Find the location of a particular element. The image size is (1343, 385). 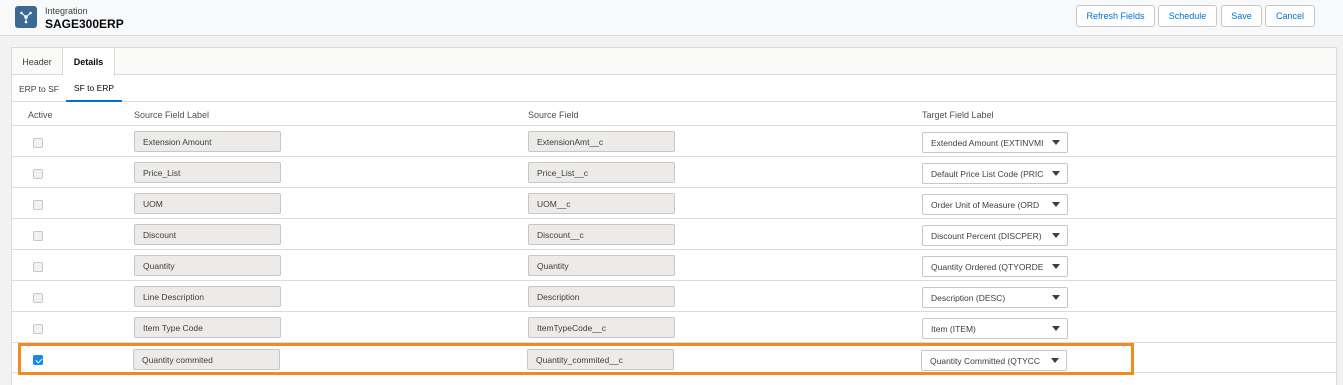

target-field-value: Quantity Ordered (QTYORDE is located at coordinates (987, 266).